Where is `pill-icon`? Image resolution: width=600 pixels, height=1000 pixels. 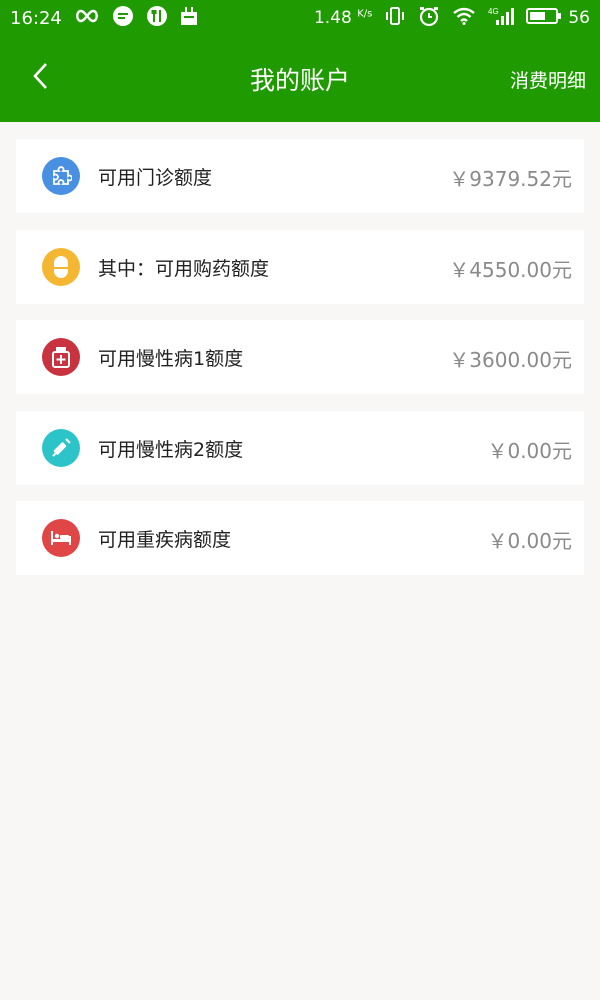 pill-icon is located at coordinates (61, 266).